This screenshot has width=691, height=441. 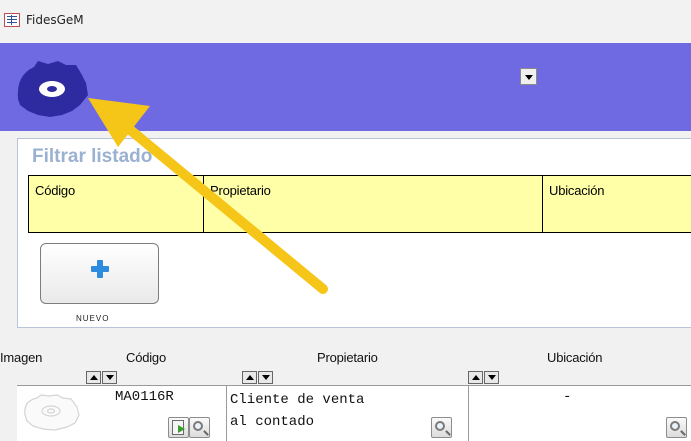 What do you see at coordinates (52, 412) in the screenshot?
I see `image-placeholder-icon` at bounding box center [52, 412].